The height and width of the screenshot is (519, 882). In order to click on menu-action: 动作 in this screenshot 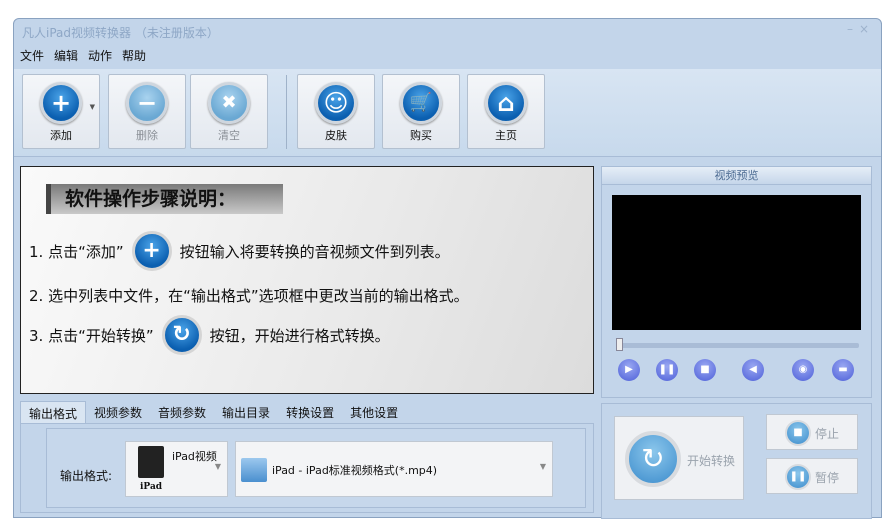, I will do `click(100, 55)`.